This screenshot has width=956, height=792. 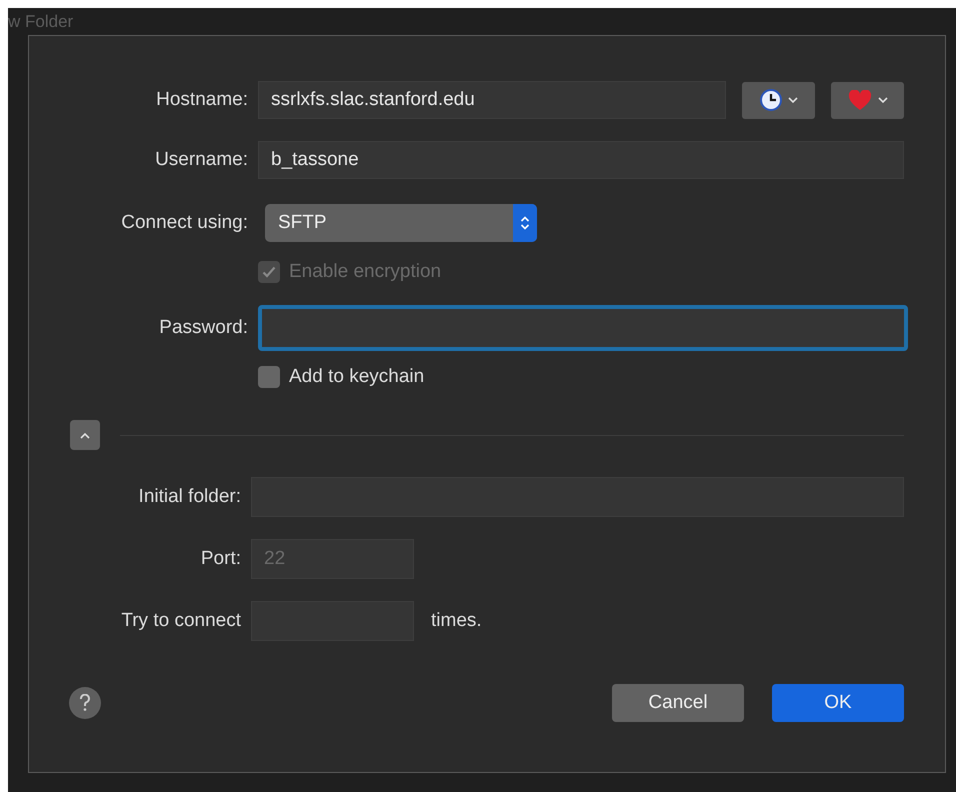 What do you see at coordinates (189, 497) in the screenshot?
I see `field-label: Initial folder:` at bounding box center [189, 497].